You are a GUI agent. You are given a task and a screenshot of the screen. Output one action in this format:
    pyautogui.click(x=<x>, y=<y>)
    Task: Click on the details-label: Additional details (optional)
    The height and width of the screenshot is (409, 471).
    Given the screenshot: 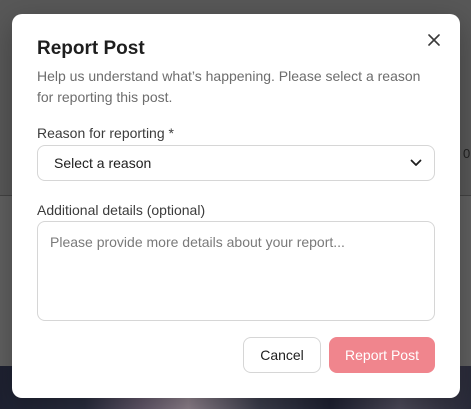 What is the action you would take?
    pyautogui.click(x=121, y=210)
    